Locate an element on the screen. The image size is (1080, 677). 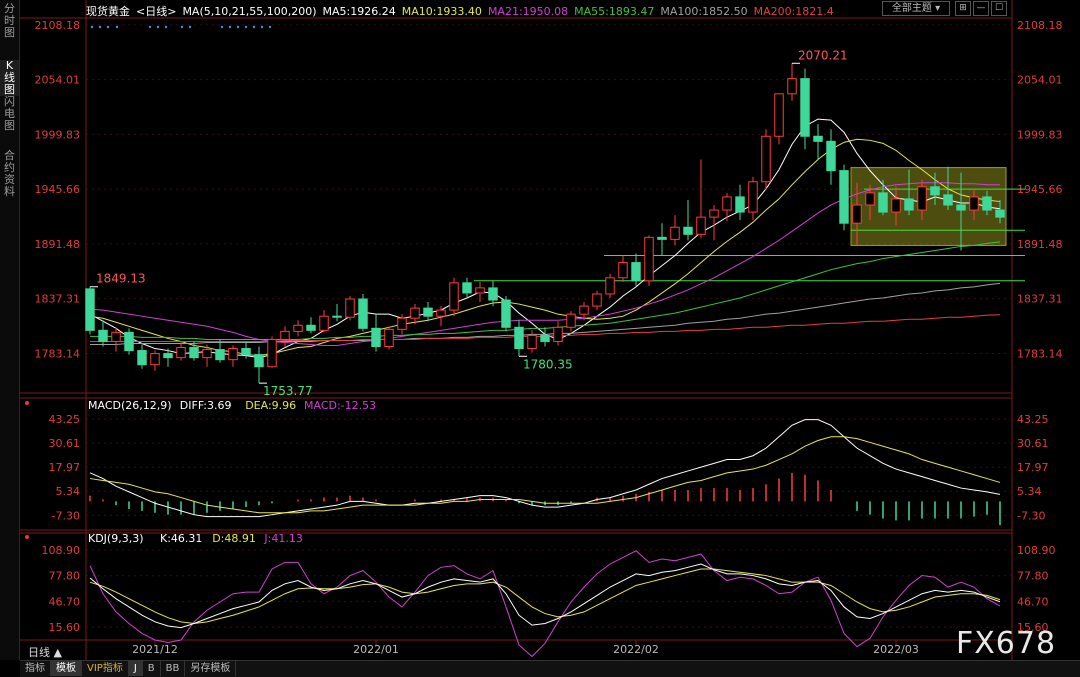
price-annotation: 2070.21 is located at coordinates (823, 55).